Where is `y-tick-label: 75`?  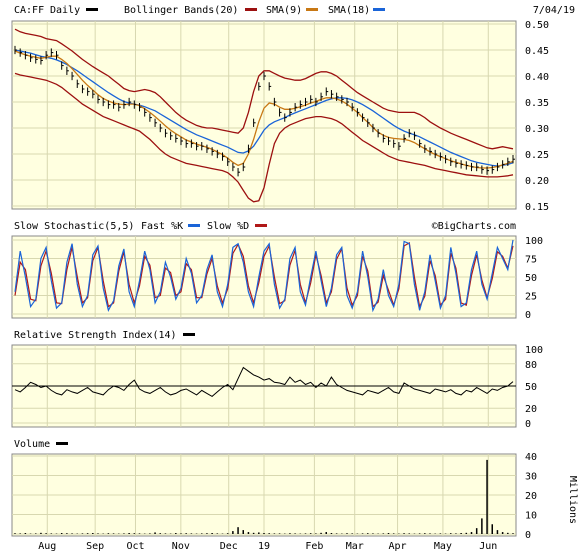
y-tick-label: 75 is located at coordinates (531, 260).